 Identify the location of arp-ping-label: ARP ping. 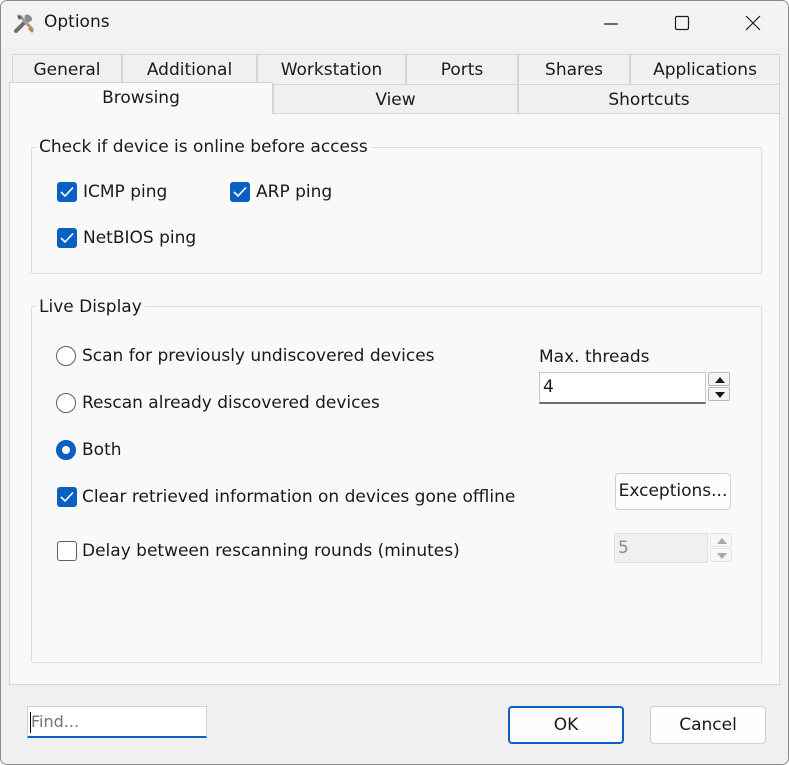
(294, 192).